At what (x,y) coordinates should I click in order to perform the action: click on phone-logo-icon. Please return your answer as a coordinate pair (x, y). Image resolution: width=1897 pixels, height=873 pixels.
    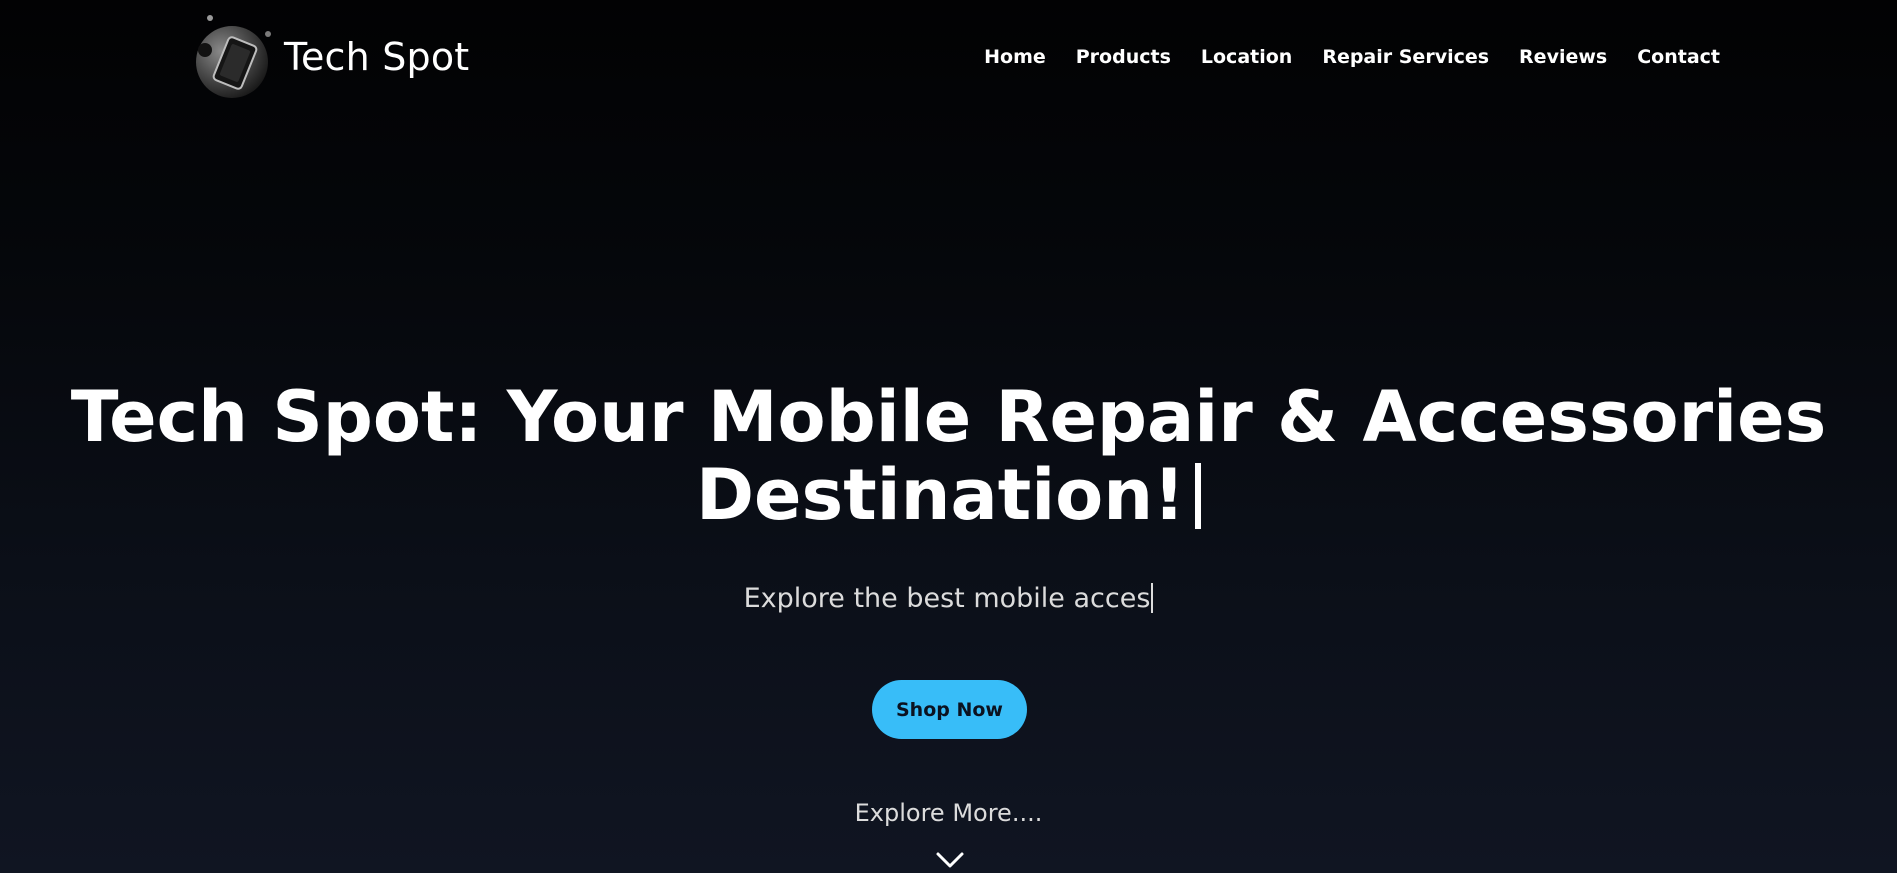
    Looking at the image, I should click on (233, 56).